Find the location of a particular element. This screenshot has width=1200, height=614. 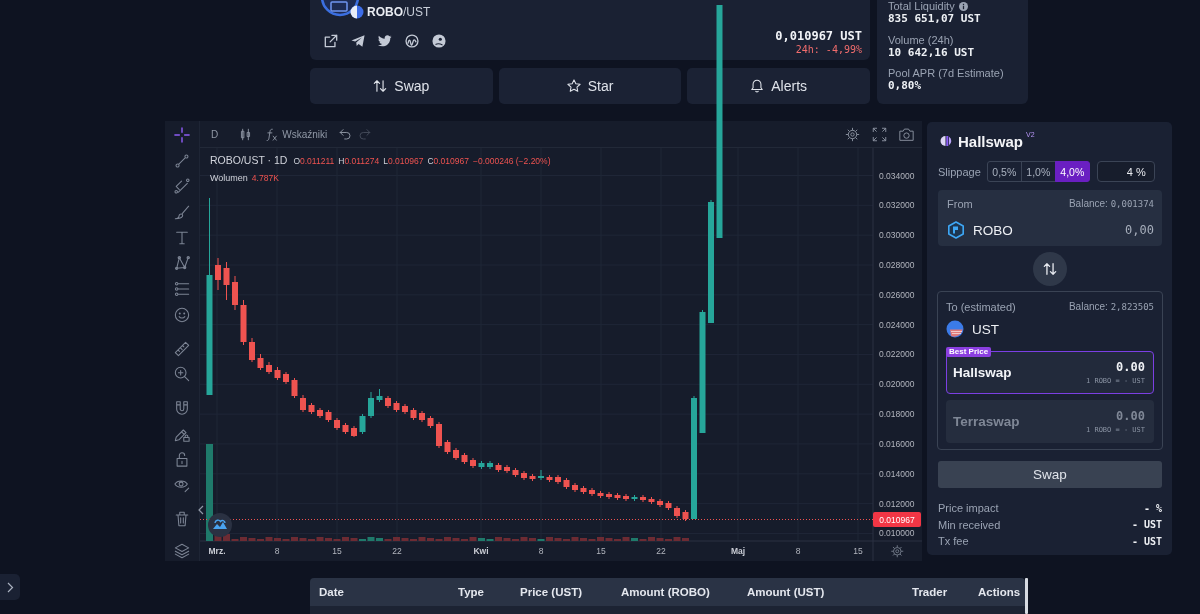

slippage-label: Slippage is located at coordinates (959, 171).